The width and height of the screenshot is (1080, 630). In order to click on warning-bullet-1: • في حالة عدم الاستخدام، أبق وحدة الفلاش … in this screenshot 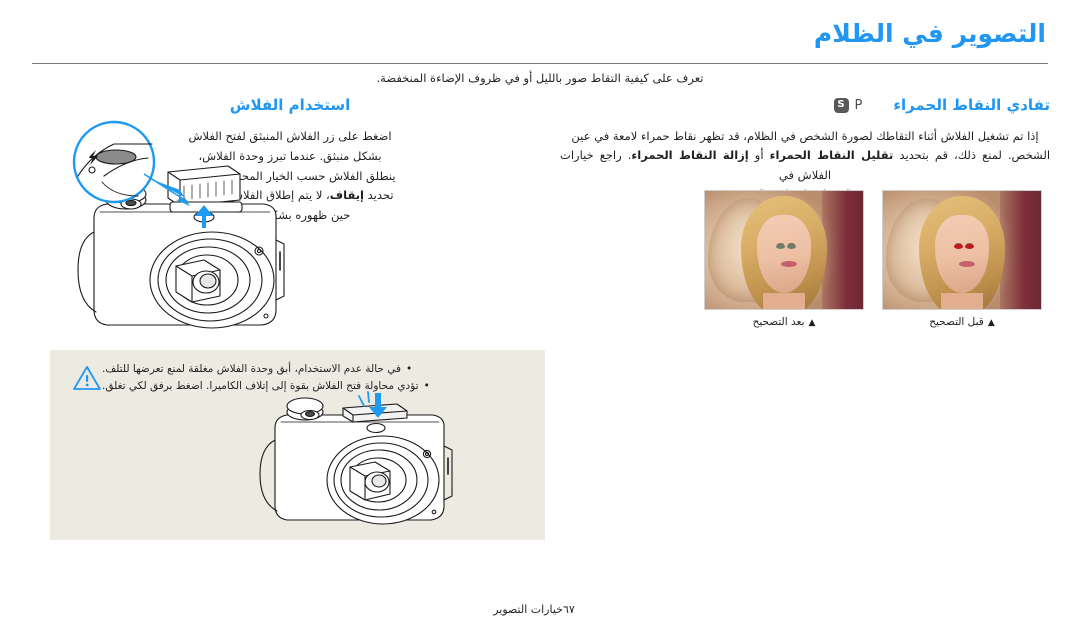, I will do `click(315, 369)`.